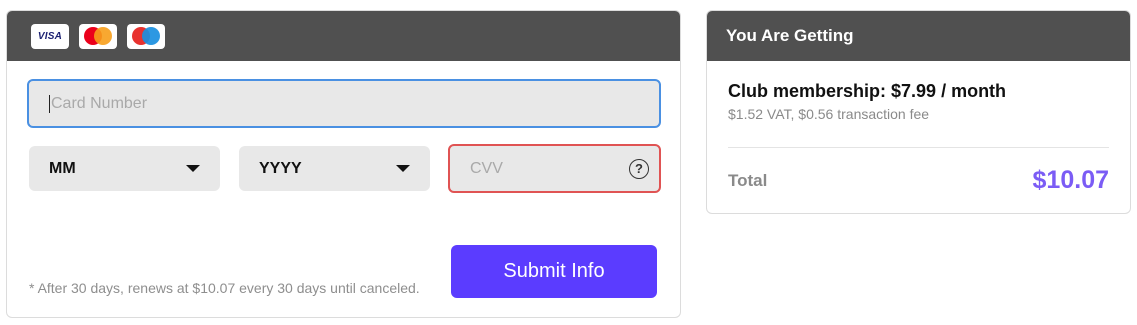 This screenshot has width=1137, height=325. Describe the element at coordinates (146, 36) in the screenshot. I see `maestro-icon` at that location.